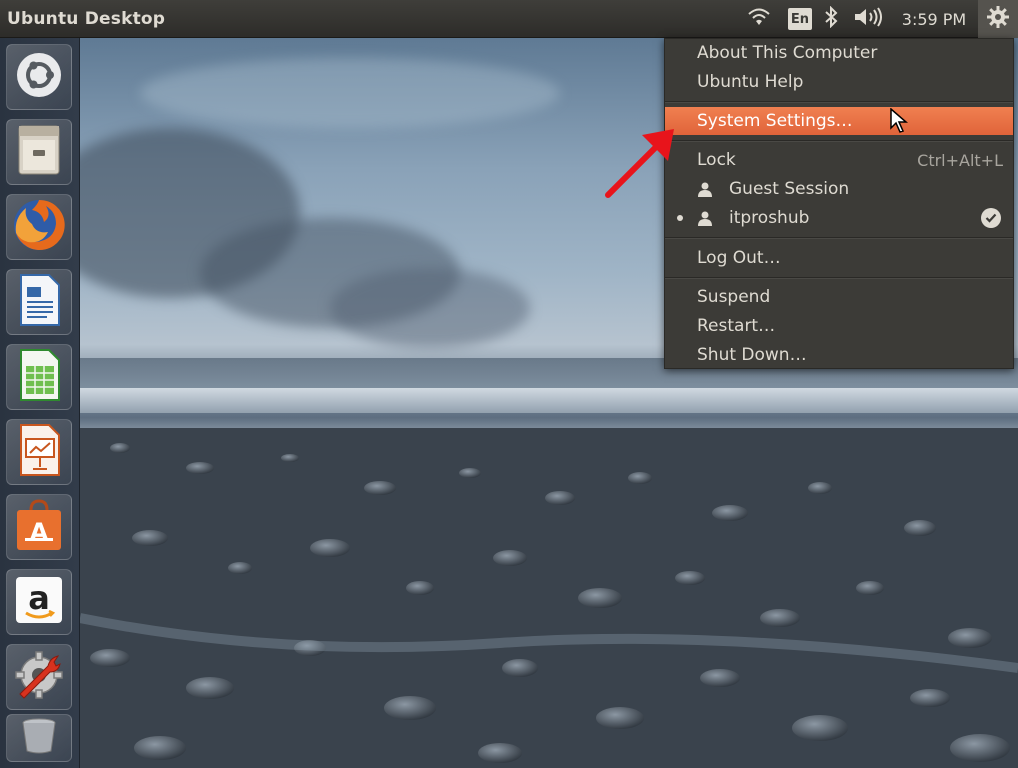  I want to click on svg-text: A, so click(39, 532).